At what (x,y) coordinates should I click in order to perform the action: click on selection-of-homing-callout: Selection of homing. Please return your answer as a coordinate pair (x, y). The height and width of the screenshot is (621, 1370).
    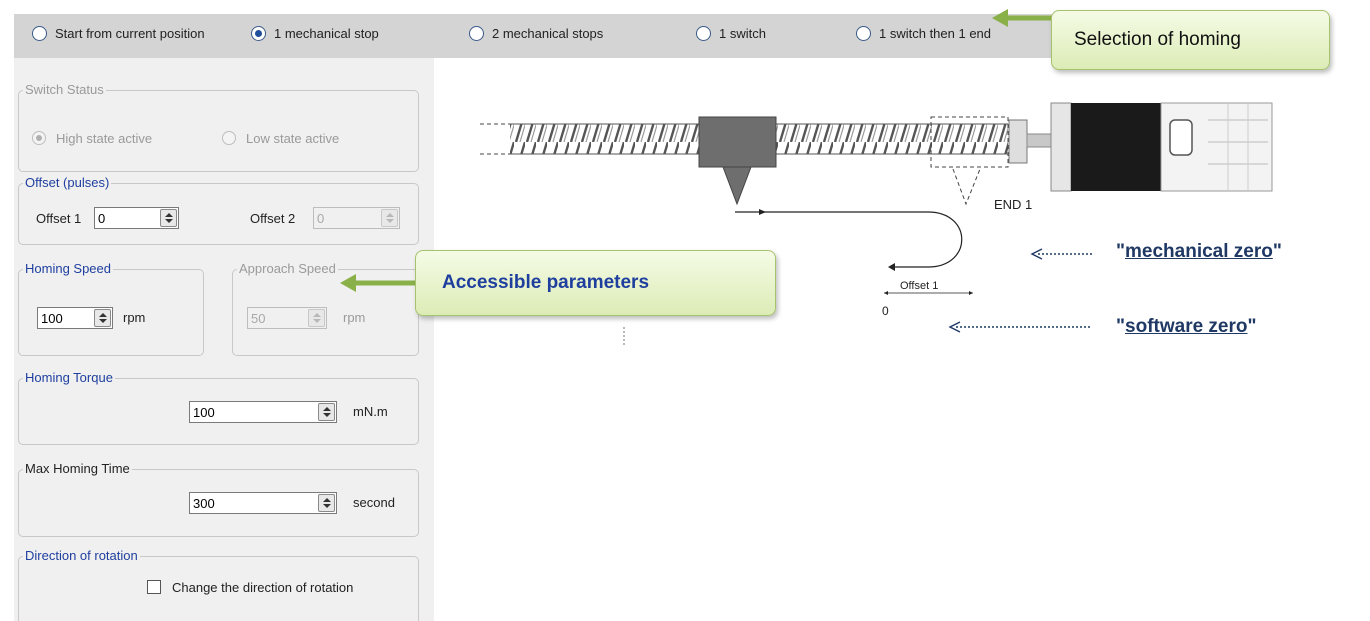
    Looking at the image, I should click on (1190, 40).